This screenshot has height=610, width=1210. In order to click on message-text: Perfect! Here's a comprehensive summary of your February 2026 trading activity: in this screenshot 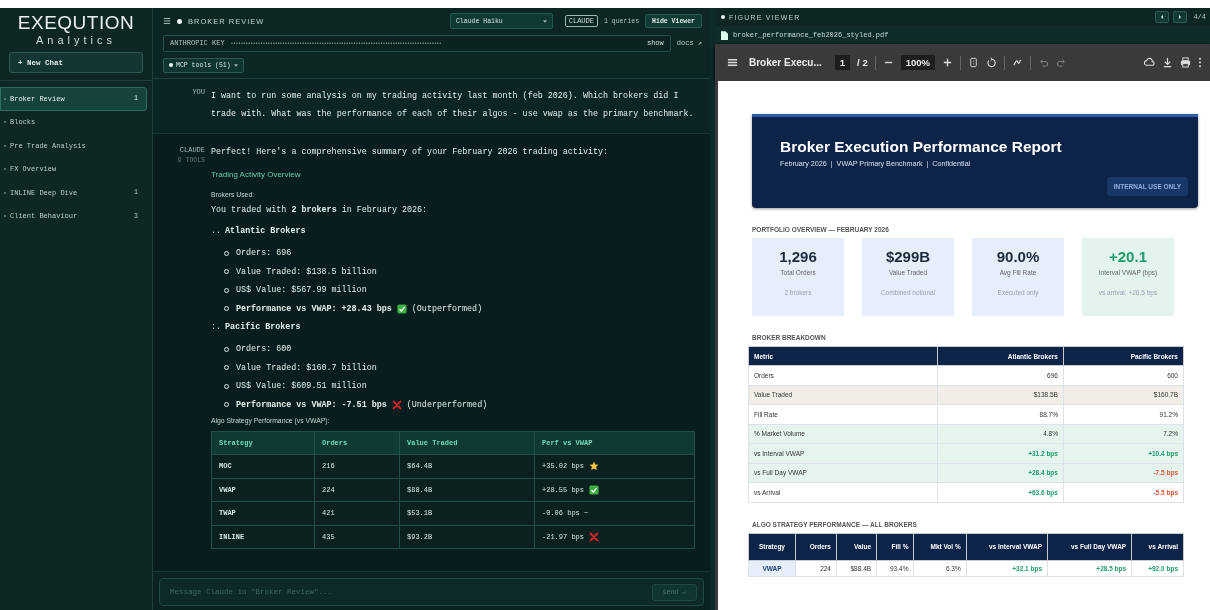, I will do `click(410, 152)`.